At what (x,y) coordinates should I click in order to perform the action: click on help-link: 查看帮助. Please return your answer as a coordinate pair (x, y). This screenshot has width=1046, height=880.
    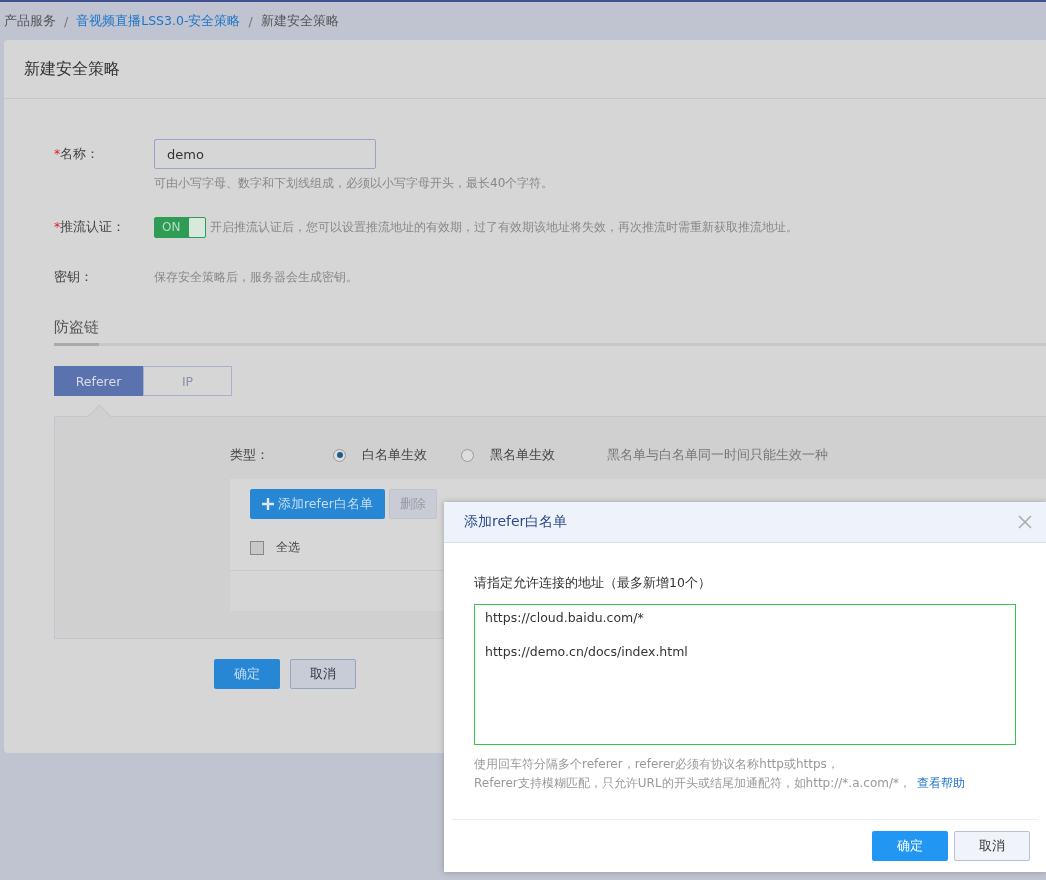
    Looking at the image, I should click on (941, 783).